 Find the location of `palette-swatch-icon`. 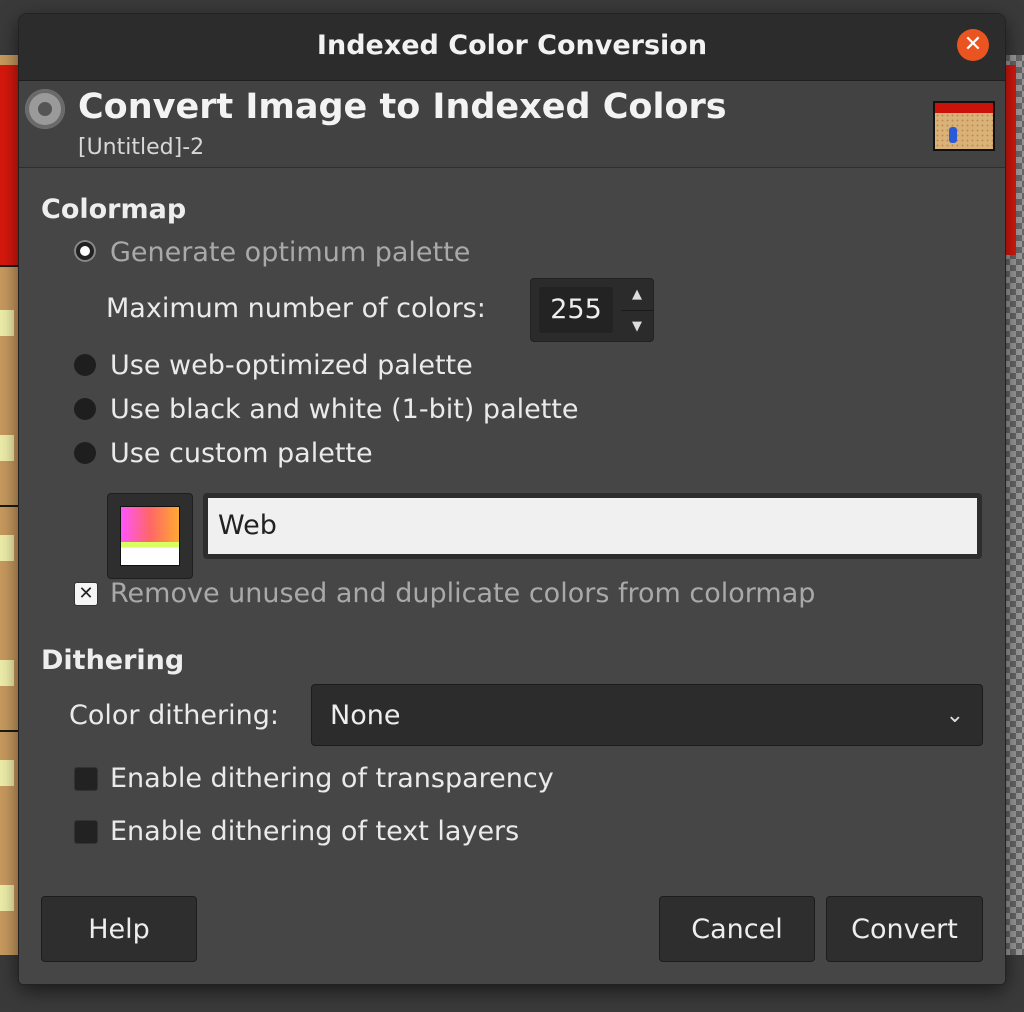

palette-swatch-icon is located at coordinates (150, 536).